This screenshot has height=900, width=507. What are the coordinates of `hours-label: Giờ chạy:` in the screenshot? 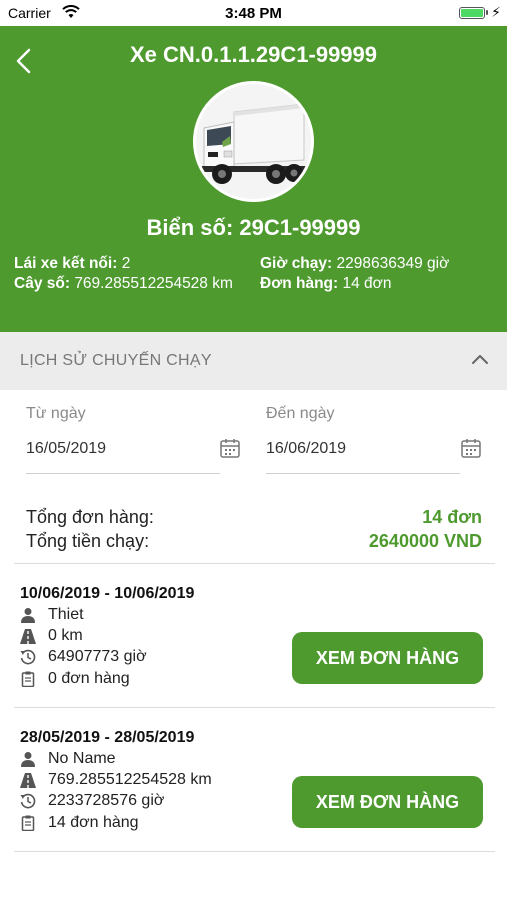 It's located at (296, 263).